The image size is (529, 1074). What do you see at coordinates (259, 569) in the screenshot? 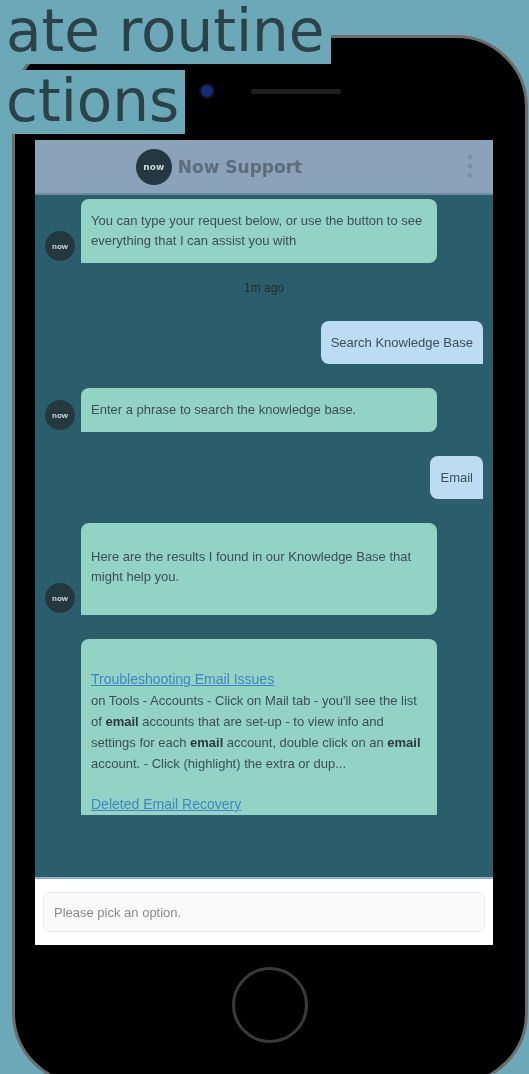
I see `bot-message: Here are the results I found in our Knowledge Base that might help you.` at bounding box center [259, 569].